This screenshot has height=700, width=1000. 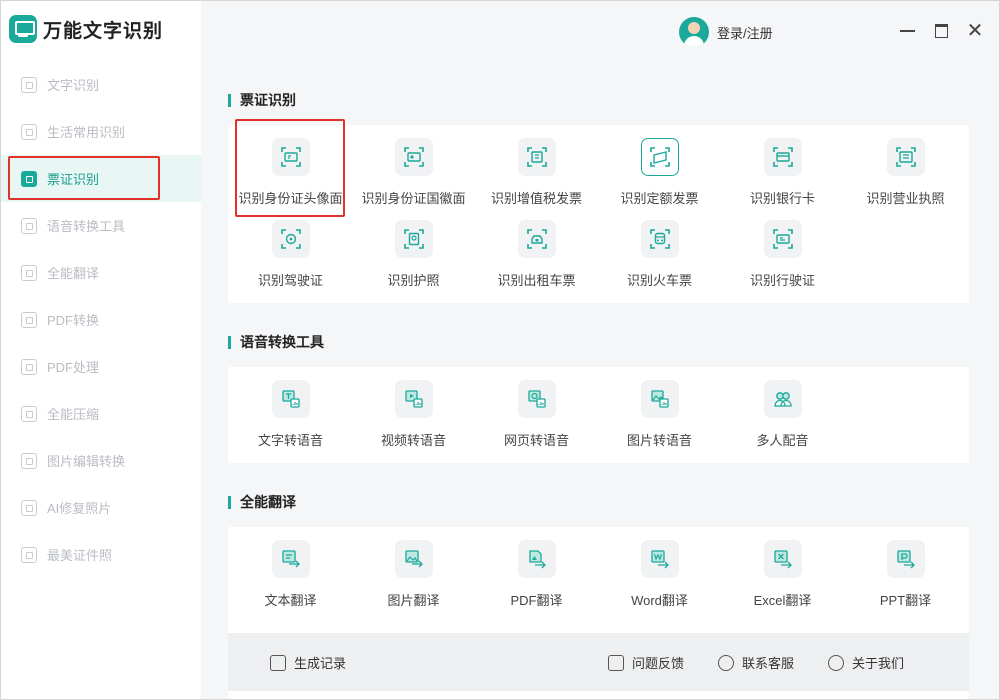 I want to click on tool-id-card-back: 识别身份证国徽面, so click(x=413, y=166).